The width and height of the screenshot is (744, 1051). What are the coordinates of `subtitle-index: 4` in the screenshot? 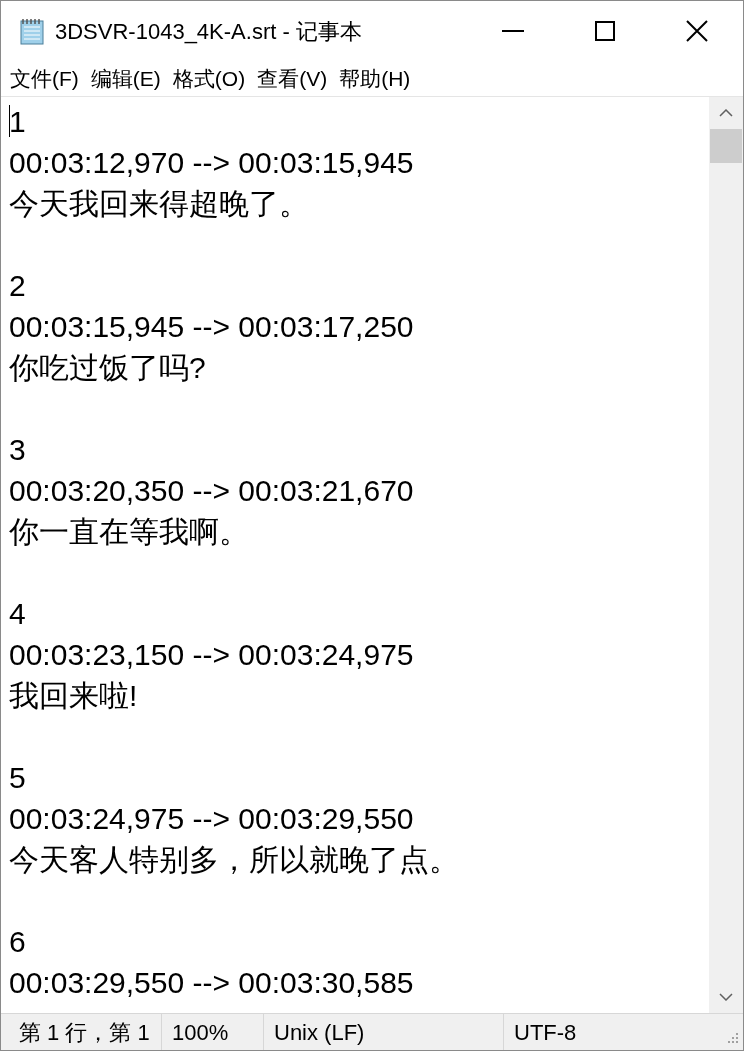 It's located at (17, 614).